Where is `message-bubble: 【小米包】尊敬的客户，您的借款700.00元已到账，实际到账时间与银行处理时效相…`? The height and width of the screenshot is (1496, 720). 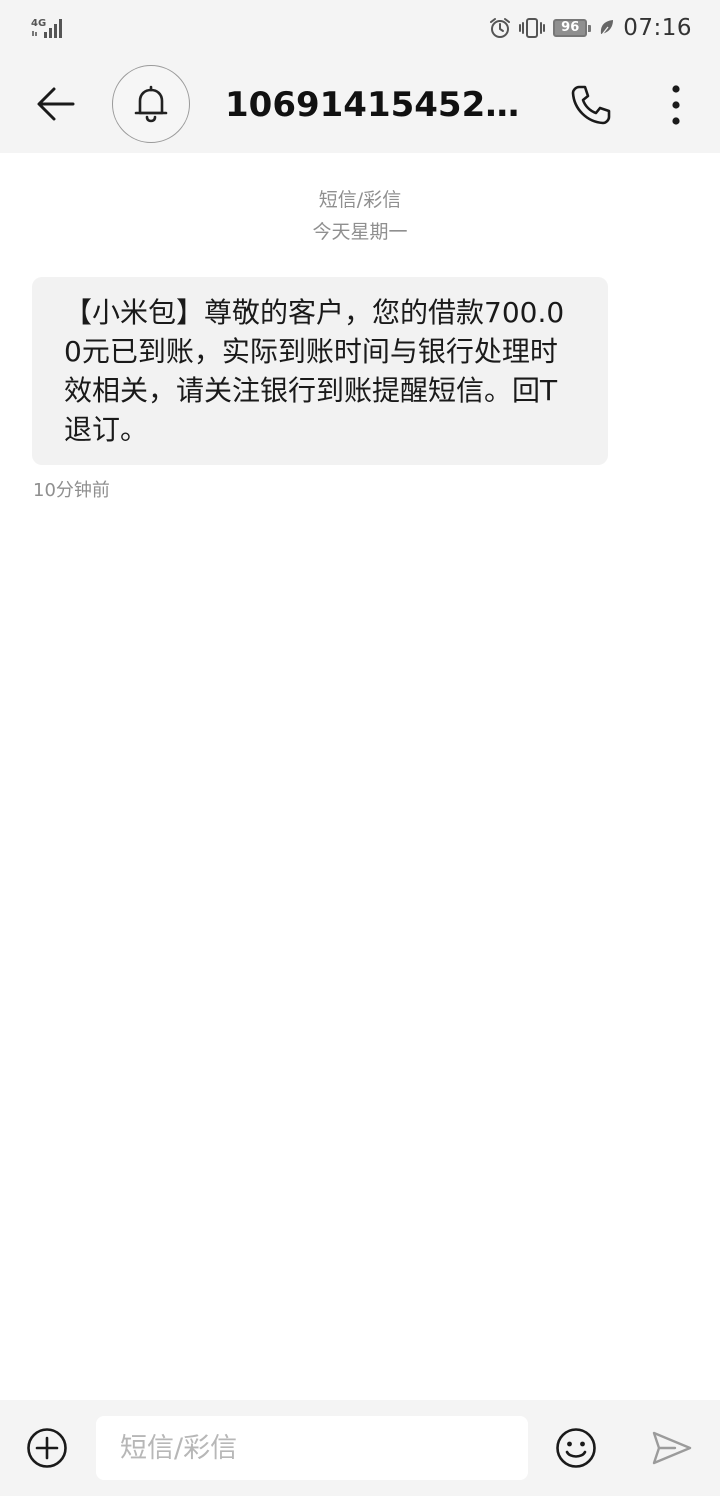 message-bubble: 【小米包】尊敬的客户，您的借款700.00元已到账，实际到账时间与银行处理时效相… is located at coordinates (320, 371).